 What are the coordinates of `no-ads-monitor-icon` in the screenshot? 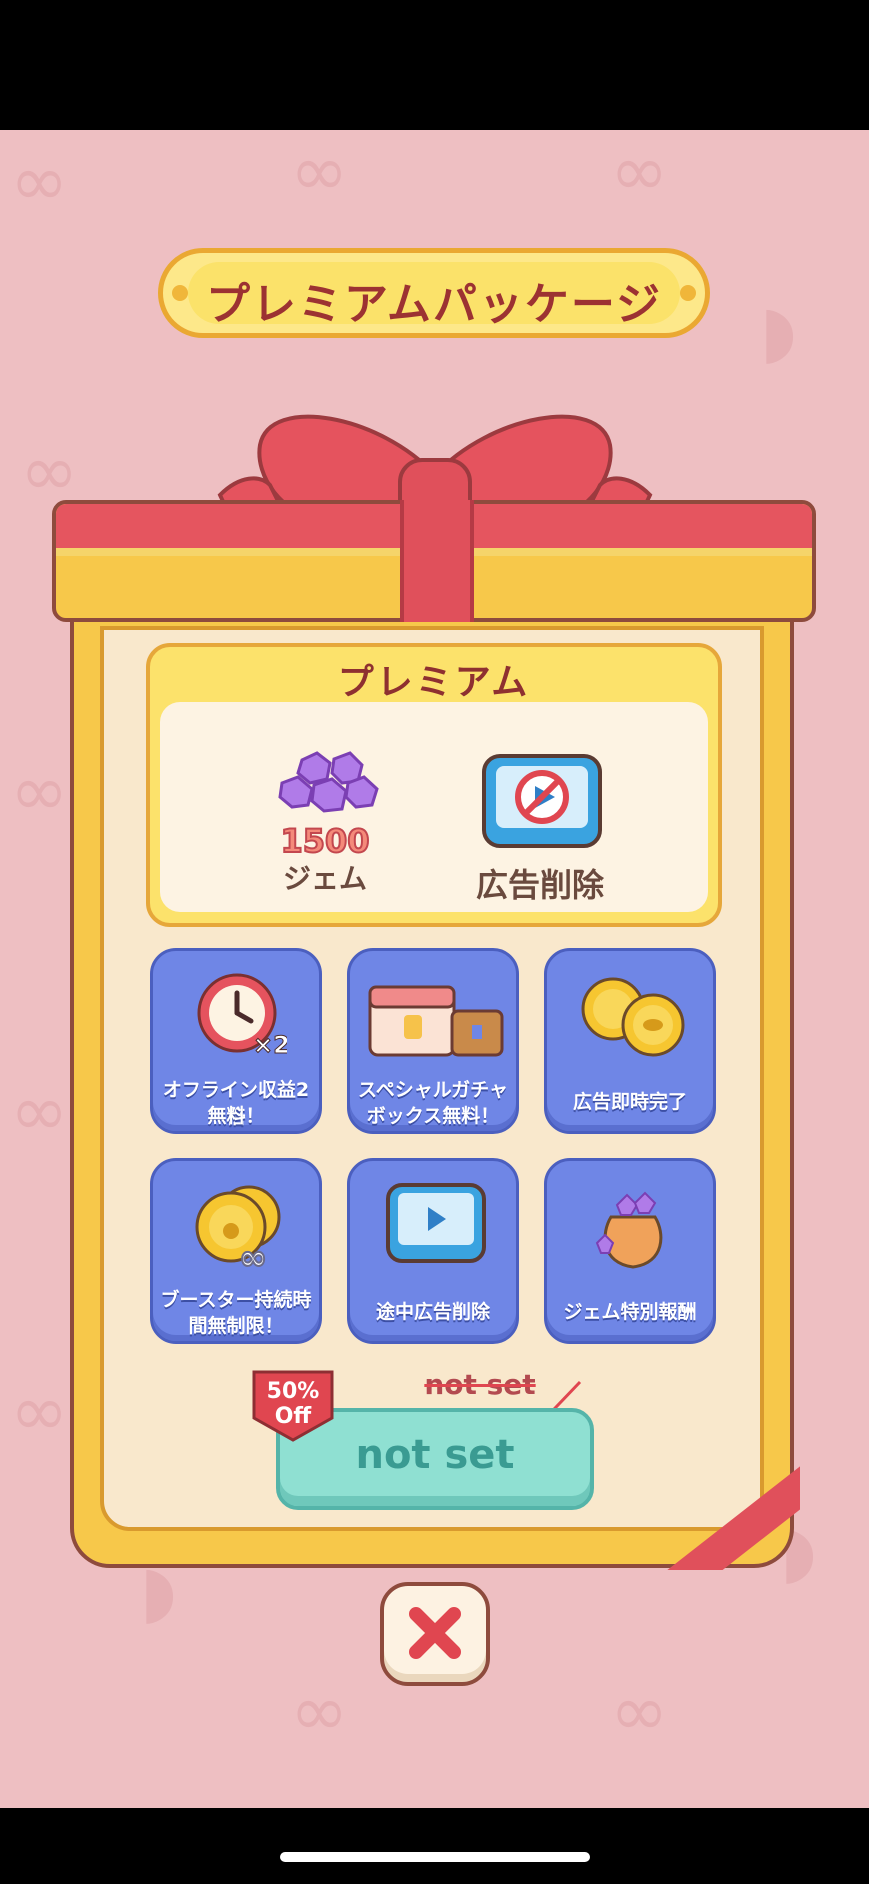 It's located at (542, 801).